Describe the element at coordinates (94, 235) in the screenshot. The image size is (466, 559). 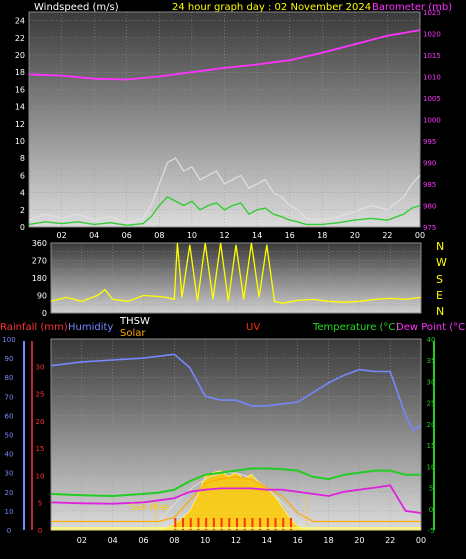
I see `wind-xtick-label: 04` at that location.